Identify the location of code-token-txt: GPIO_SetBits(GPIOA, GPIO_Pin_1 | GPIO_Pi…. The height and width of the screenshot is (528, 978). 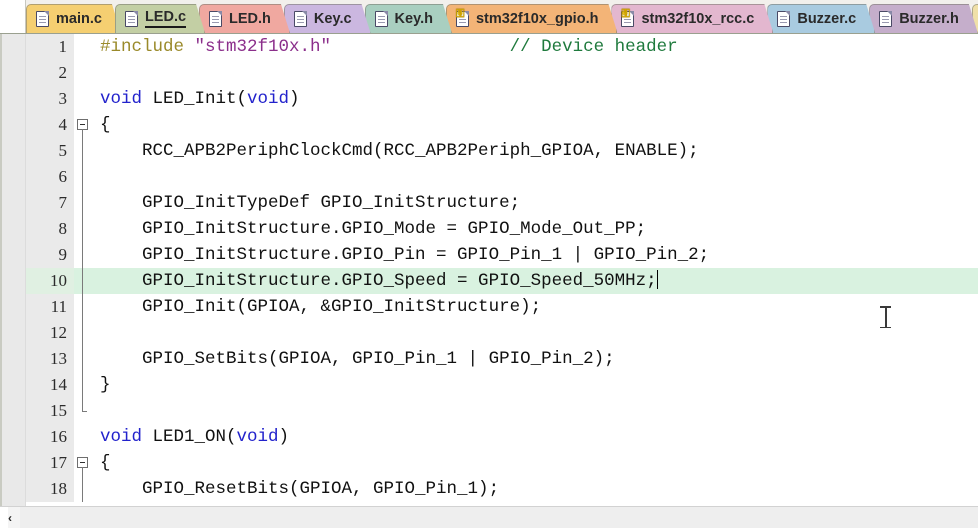
(357, 359).